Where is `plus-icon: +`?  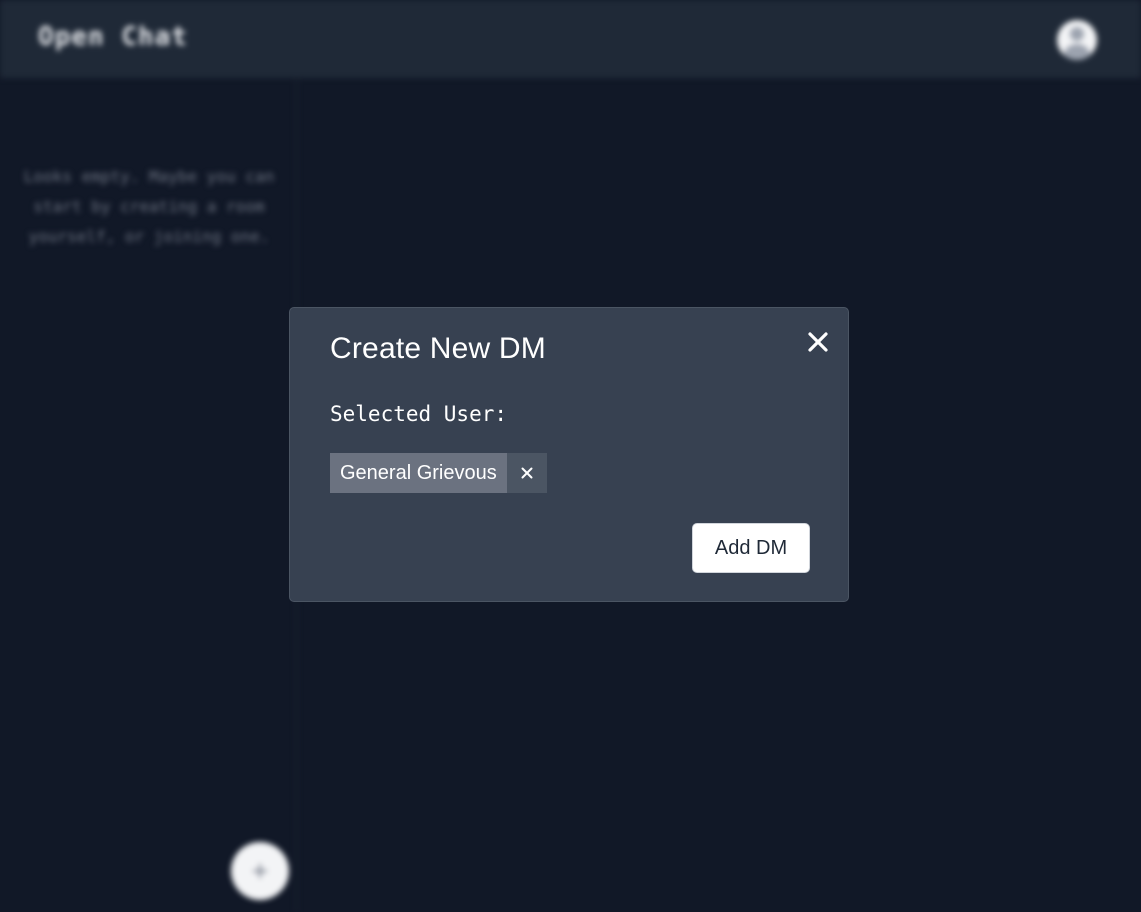 plus-icon: + is located at coordinates (260, 871).